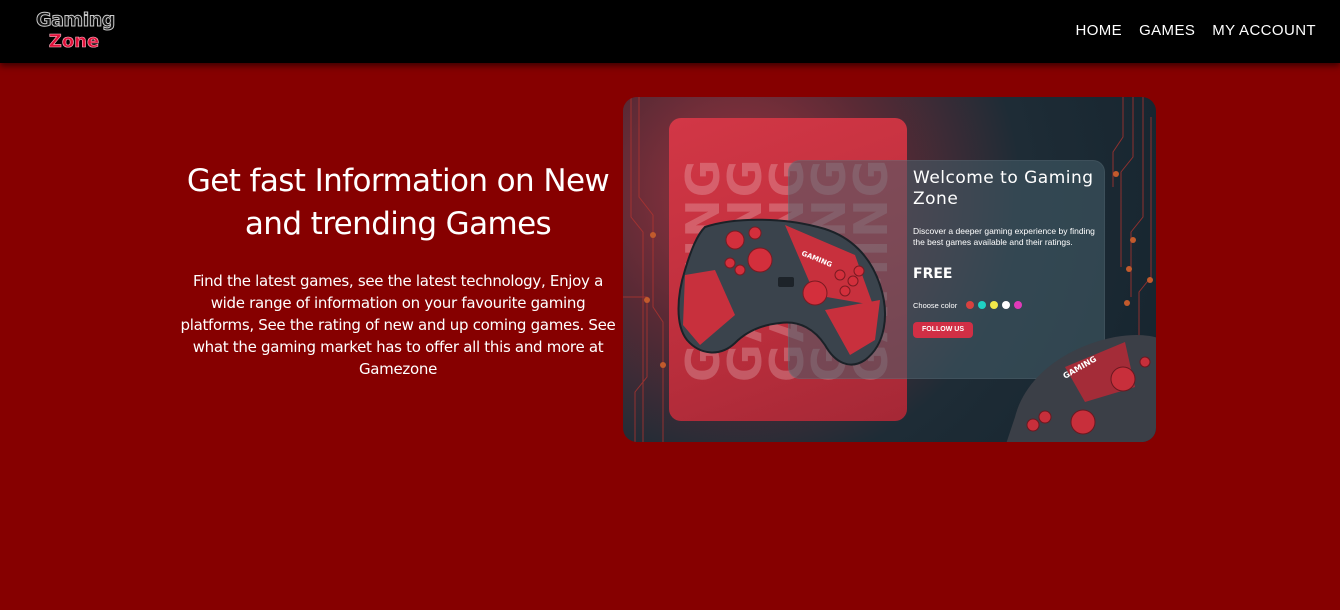 The width and height of the screenshot is (1340, 610). I want to click on nav-link-home: HOME, so click(1098, 30).